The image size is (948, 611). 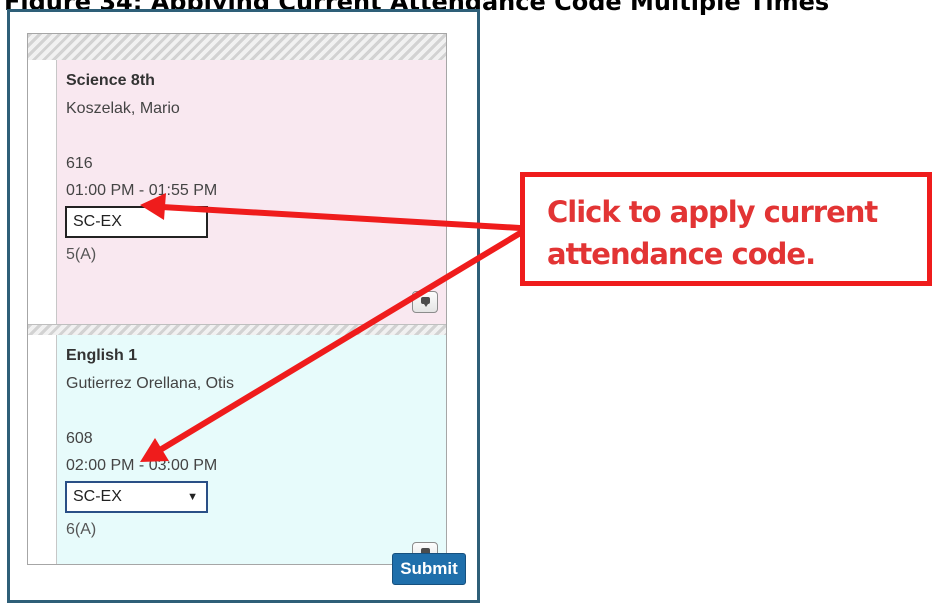 I want to click on teacher-name: Koszelak, Mario, so click(x=123, y=108).